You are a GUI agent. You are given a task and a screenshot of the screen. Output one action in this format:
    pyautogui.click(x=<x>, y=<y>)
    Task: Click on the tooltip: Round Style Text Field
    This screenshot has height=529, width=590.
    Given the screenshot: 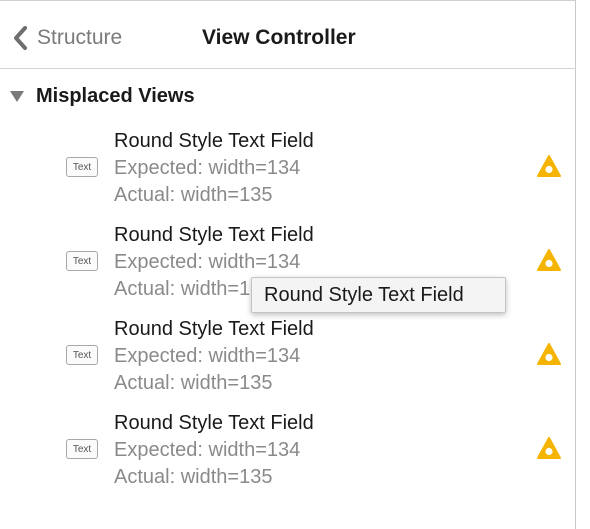 What is the action you would take?
    pyautogui.click(x=378, y=295)
    